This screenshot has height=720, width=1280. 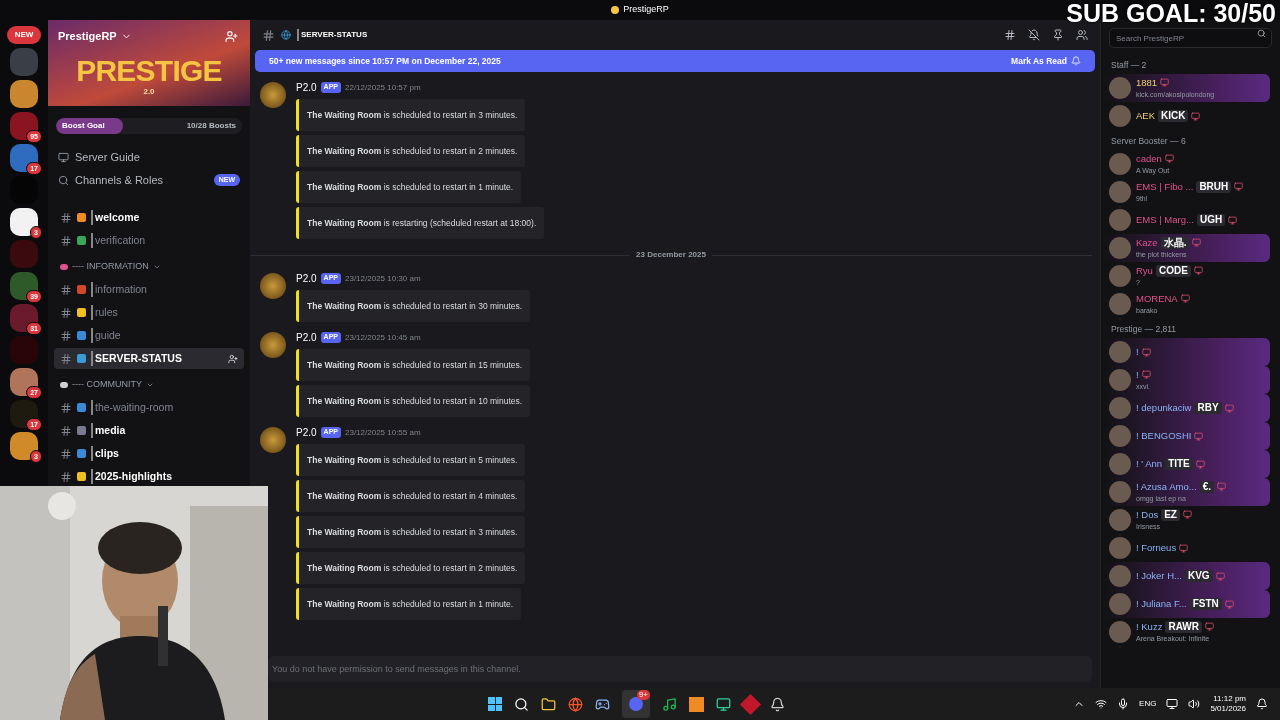 What do you see at coordinates (697, 704) in the screenshot?
I see `triangle-app-icon` at bounding box center [697, 704].